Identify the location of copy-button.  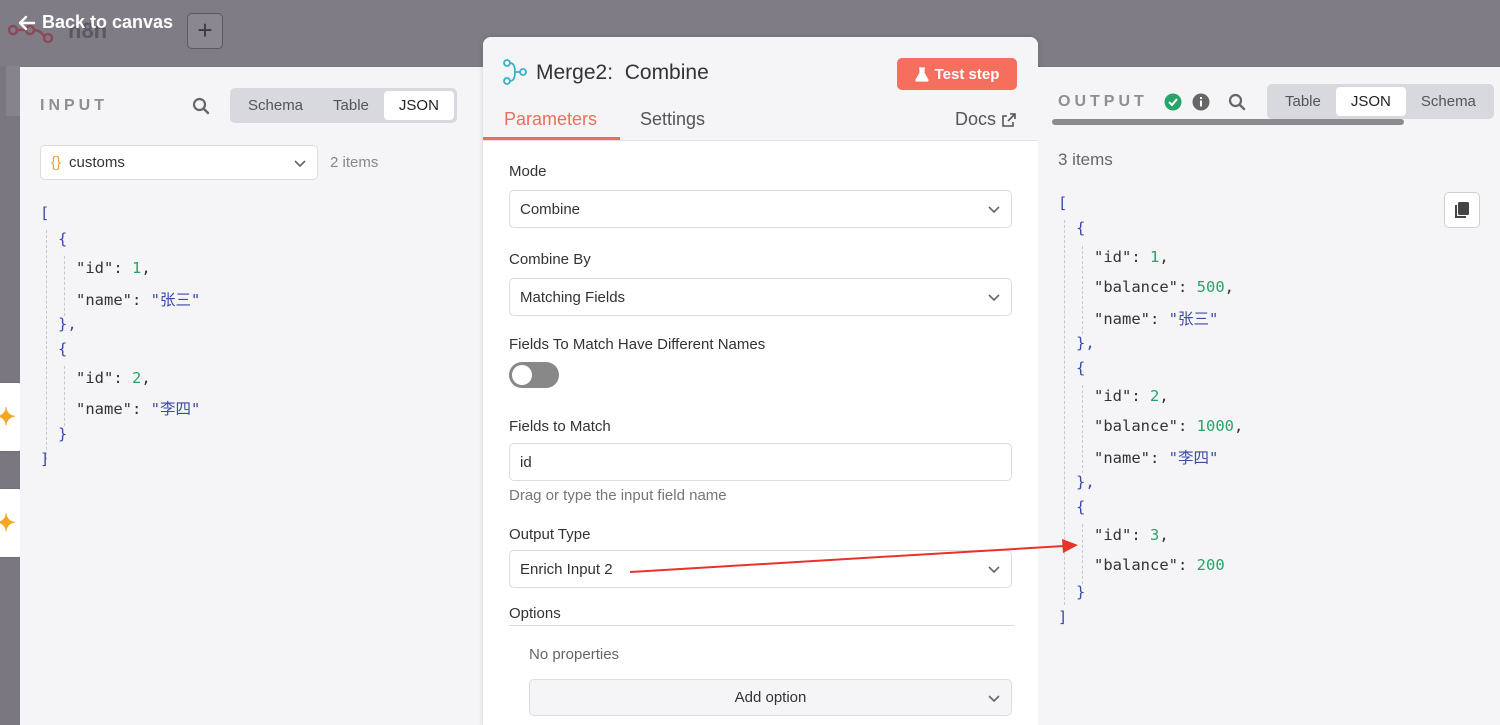
(1462, 210).